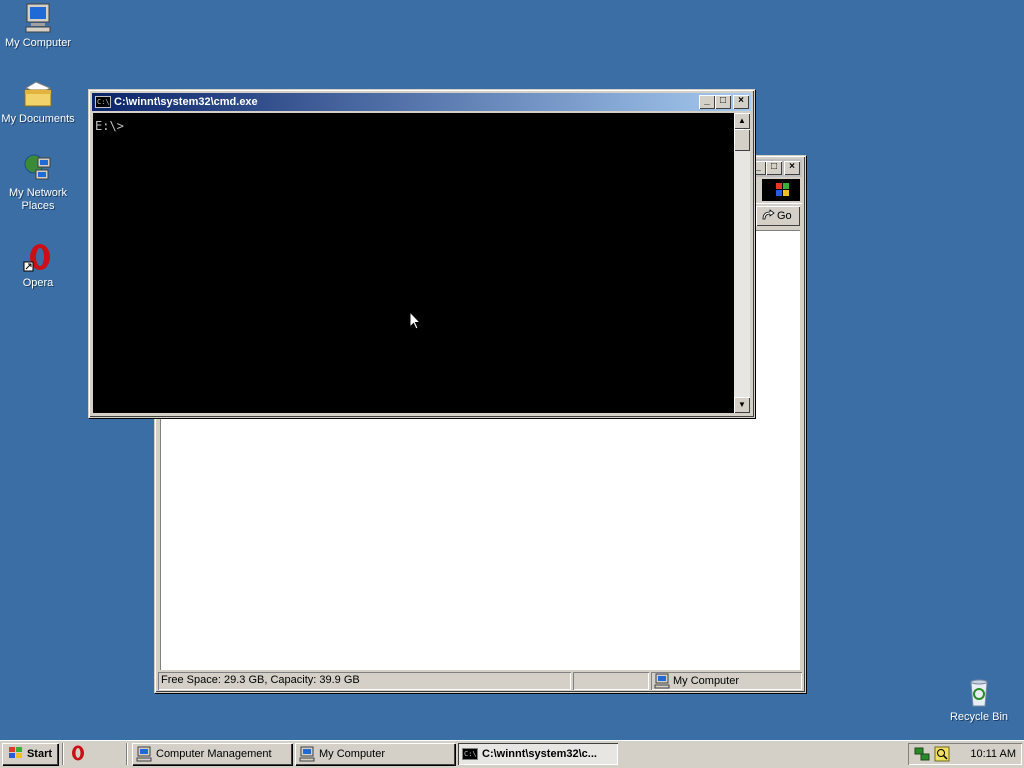 Image resolution: width=1024 pixels, height=768 pixels. I want to click on desktop-icon-label: My Computer, so click(38, 43).